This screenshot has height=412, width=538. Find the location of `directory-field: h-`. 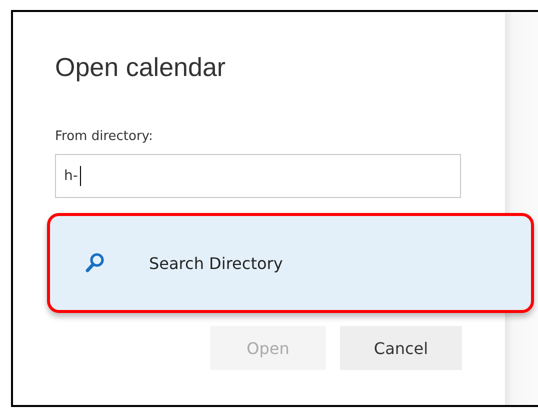

directory-field: h- is located at coordinates (258, 176).